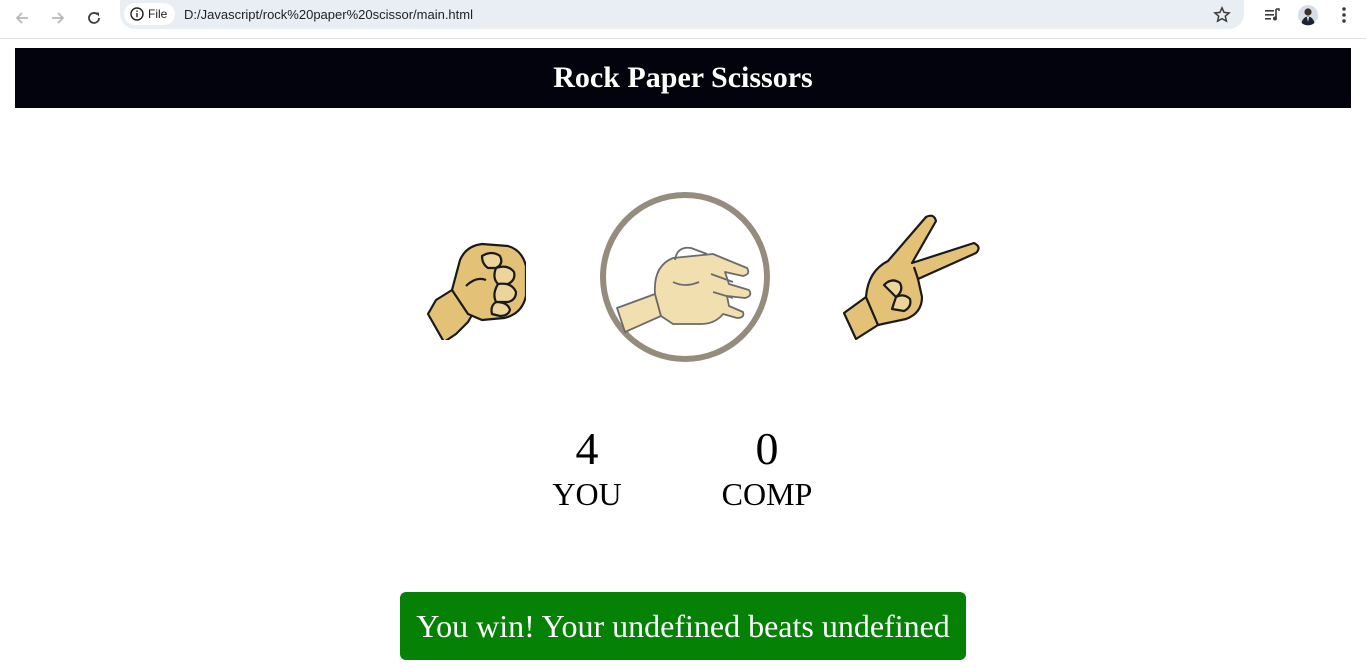 This screenshot has height=668, width=1366. I want to click on comp-score: 0, so click(767, 448).